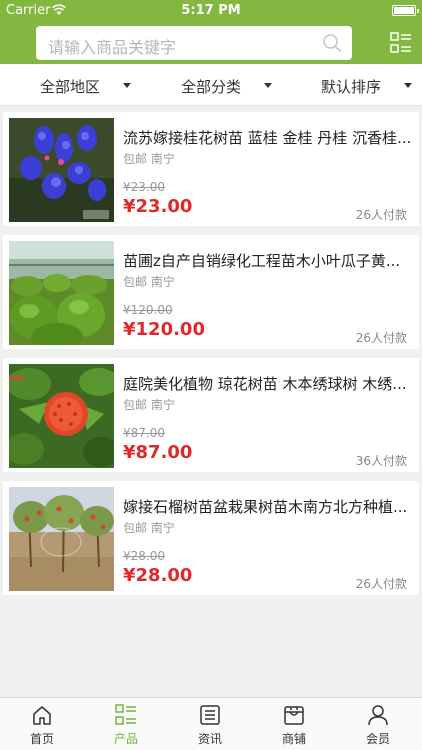 Image resolution: width=422 pixels, height=750 pixels. What do you see at coordinates (144, 556) in the screenshot?
I see `original-price: ¥28.00` at bounding box center [144, 556].